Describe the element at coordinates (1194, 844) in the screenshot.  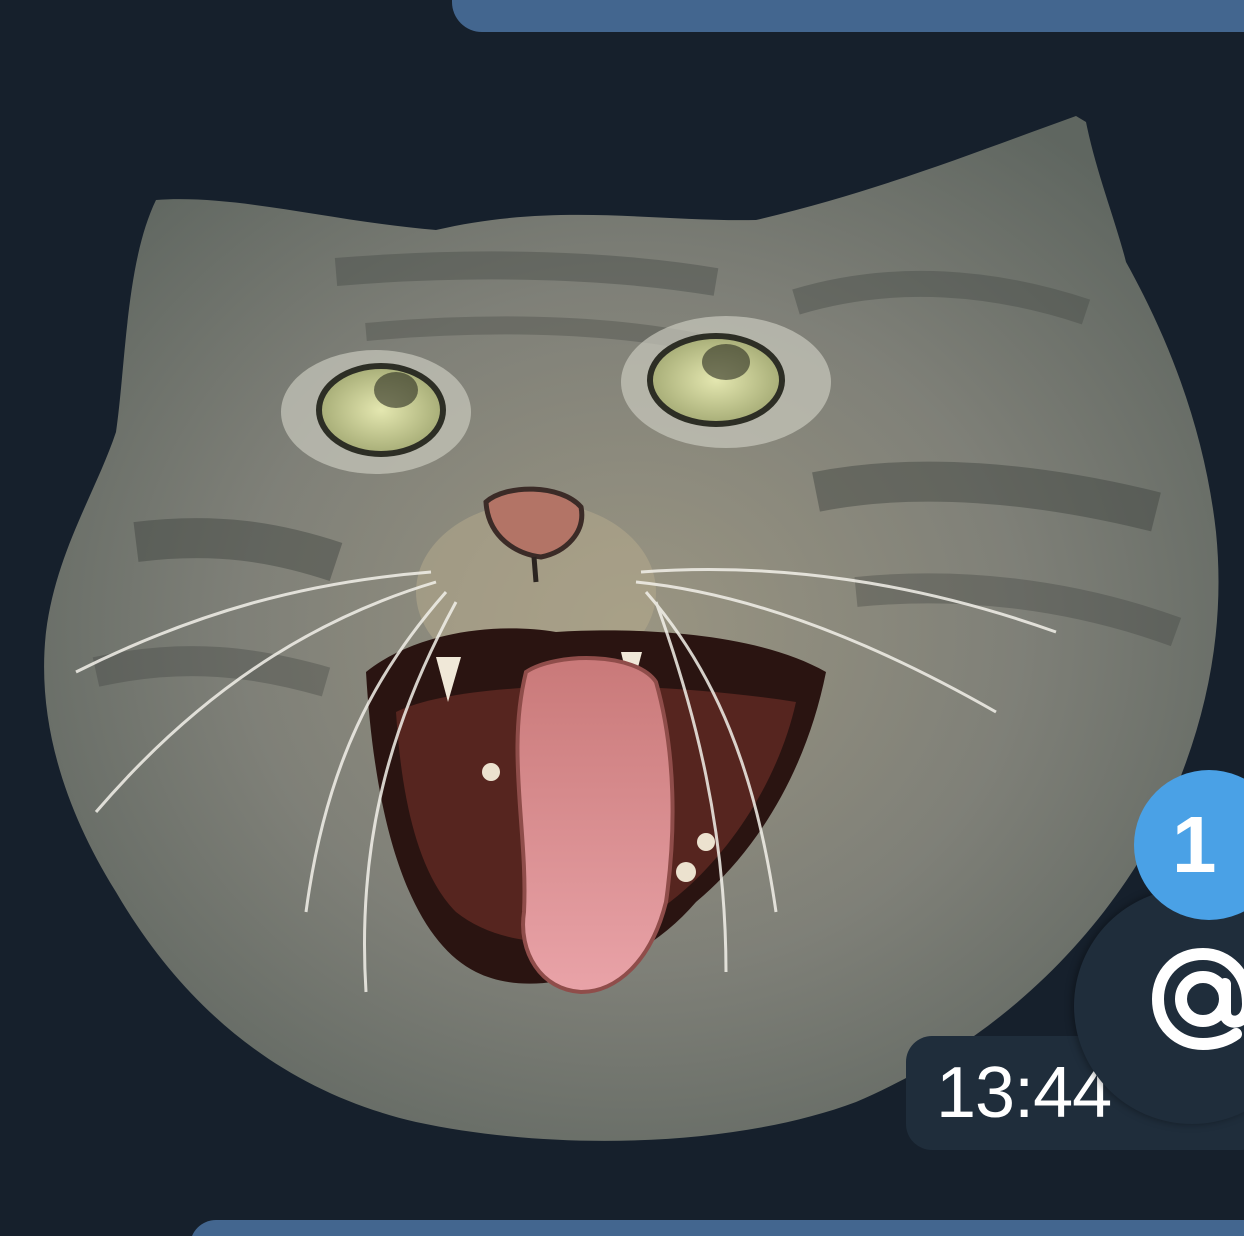
I see `unread-count: 1` at that location.